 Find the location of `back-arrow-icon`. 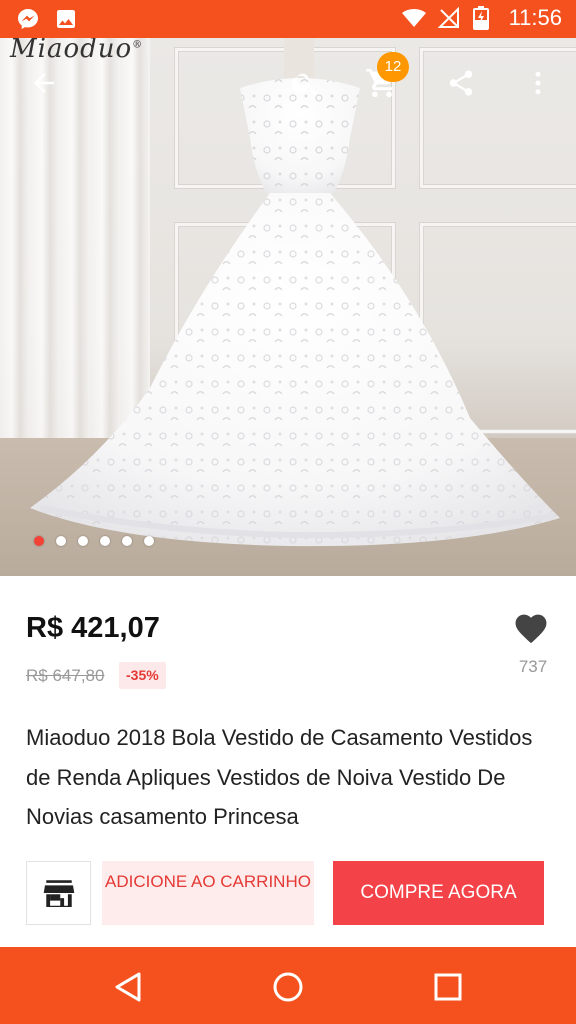

back-arrow-icon is located at coordinates (44, 83).